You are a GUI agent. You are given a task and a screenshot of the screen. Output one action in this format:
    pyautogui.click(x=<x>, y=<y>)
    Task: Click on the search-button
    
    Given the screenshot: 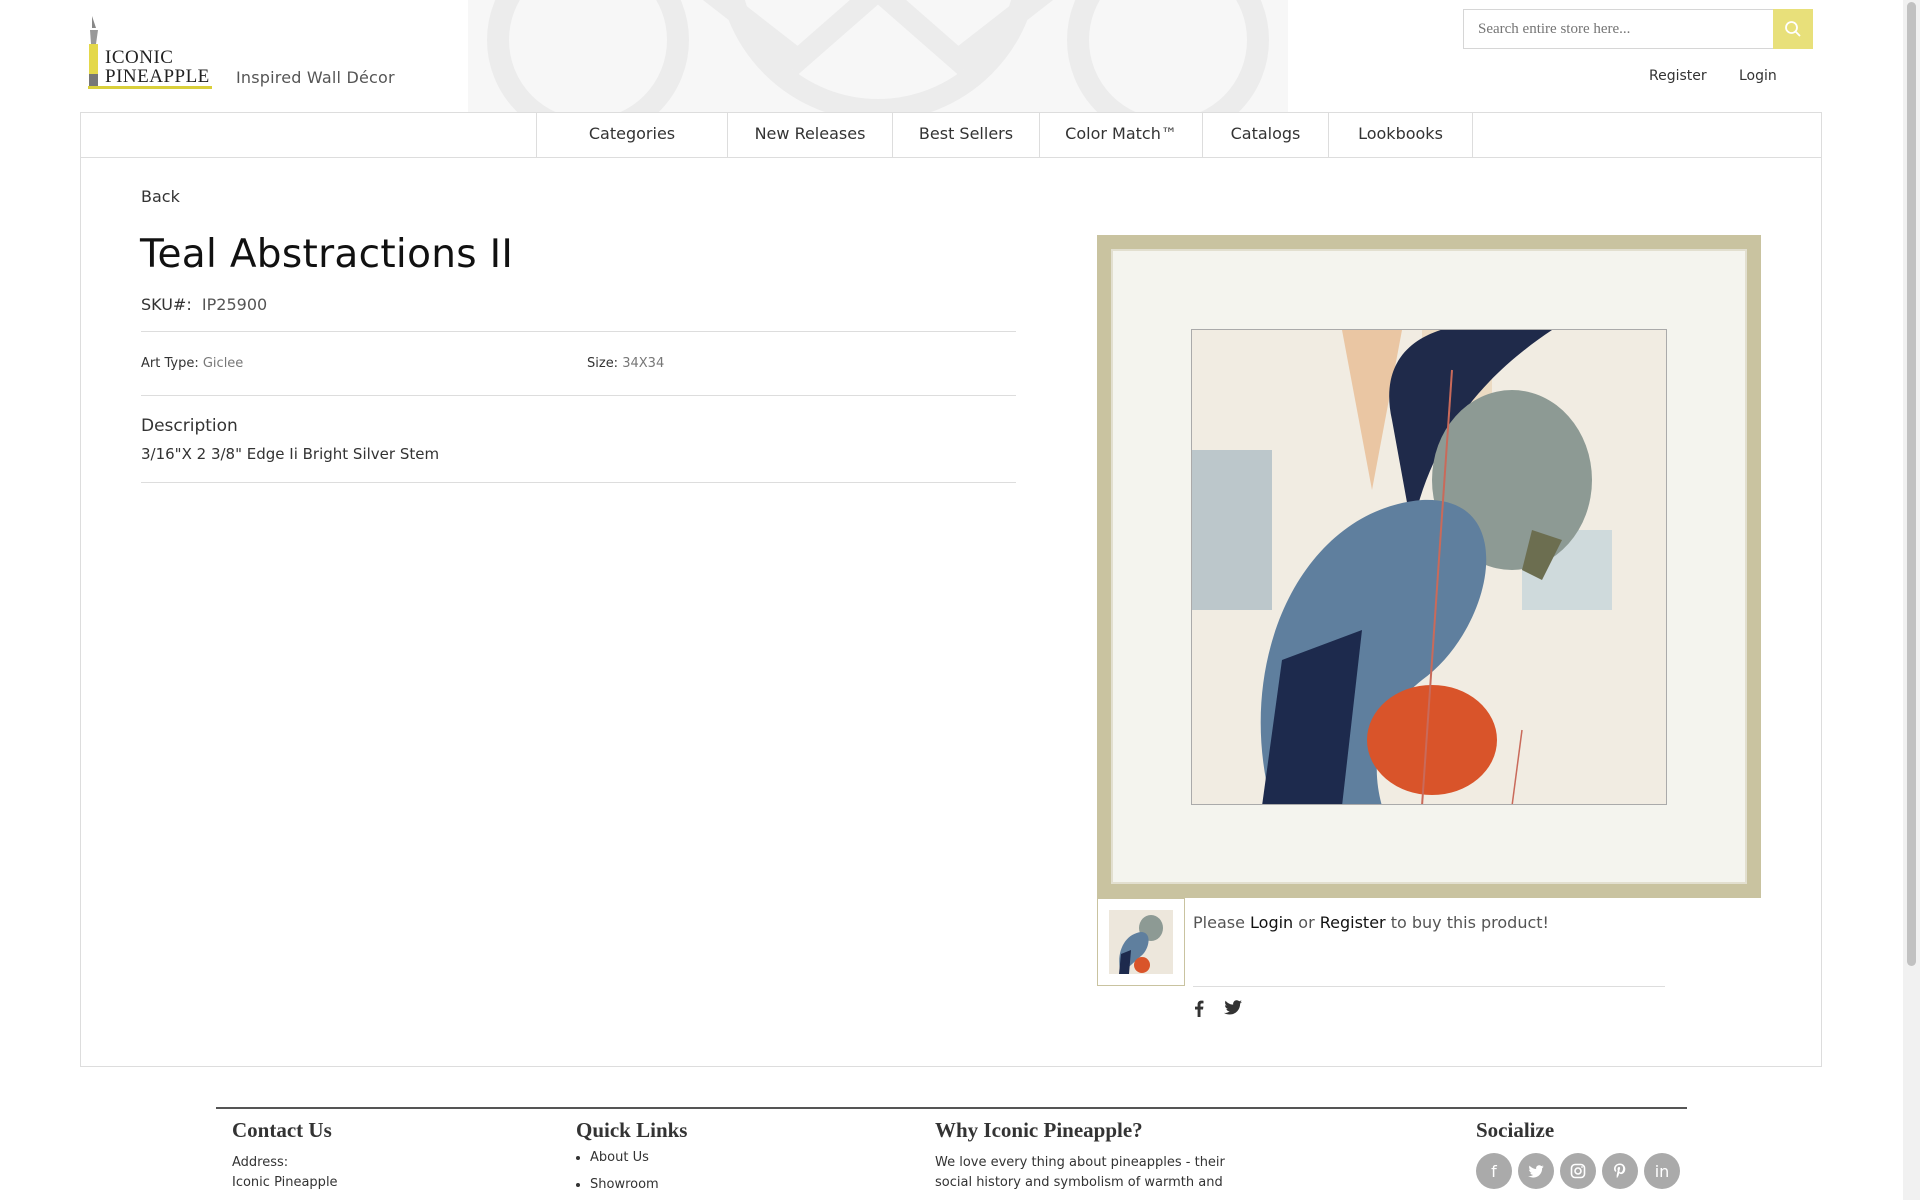 What is the action you would take?
    pyautogui.click(x=1793, y=29)
    